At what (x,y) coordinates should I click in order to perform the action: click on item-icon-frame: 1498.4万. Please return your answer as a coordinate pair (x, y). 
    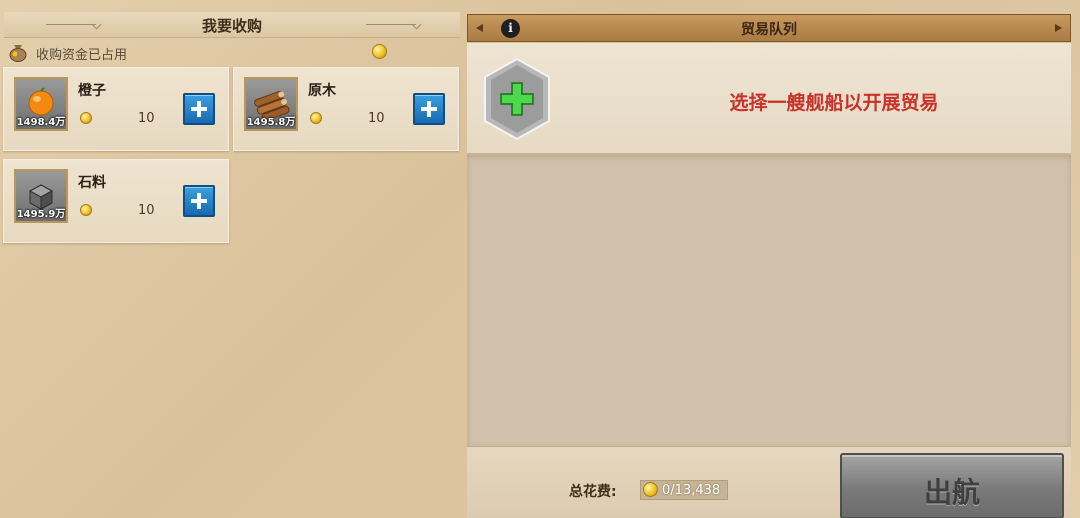
    Looking at the image, I should click on (41, 104).